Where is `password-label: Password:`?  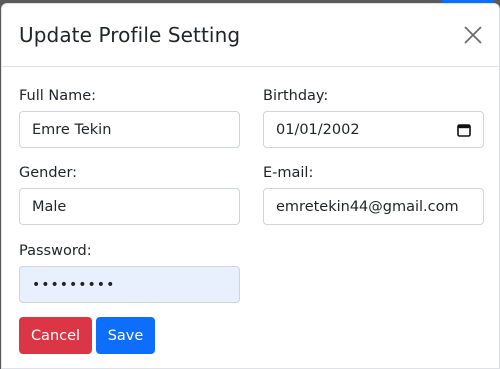 password-label: Password: is located at coordinates (55, 251).